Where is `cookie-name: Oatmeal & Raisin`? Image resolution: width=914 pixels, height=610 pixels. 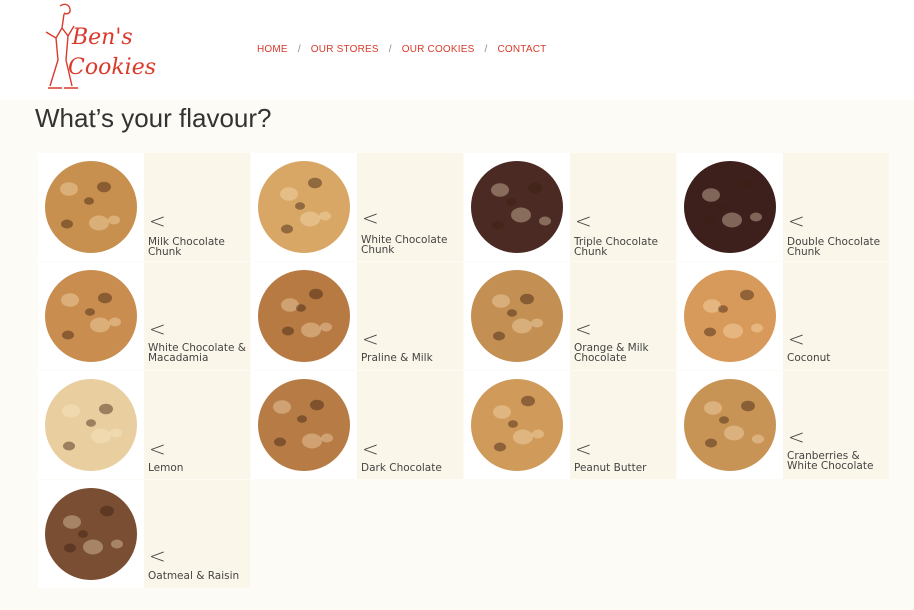
cookie-name: Oatmeal & Raisin is located at coordinates (194, 576).